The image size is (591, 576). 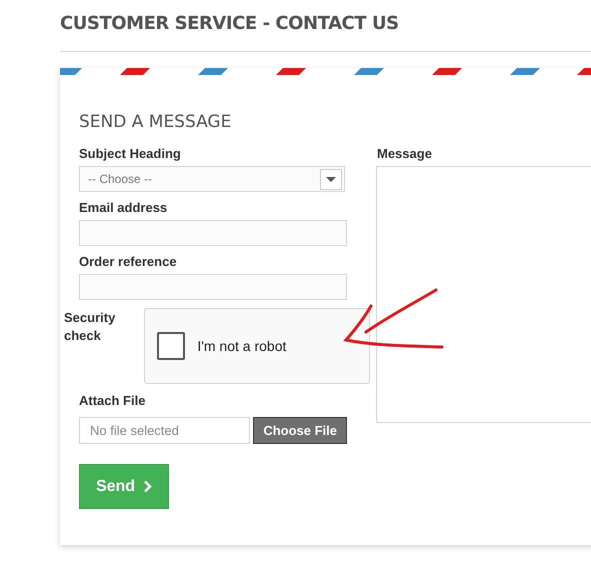 I want to click on captcha-checkbox, so click(x=171, y=346).